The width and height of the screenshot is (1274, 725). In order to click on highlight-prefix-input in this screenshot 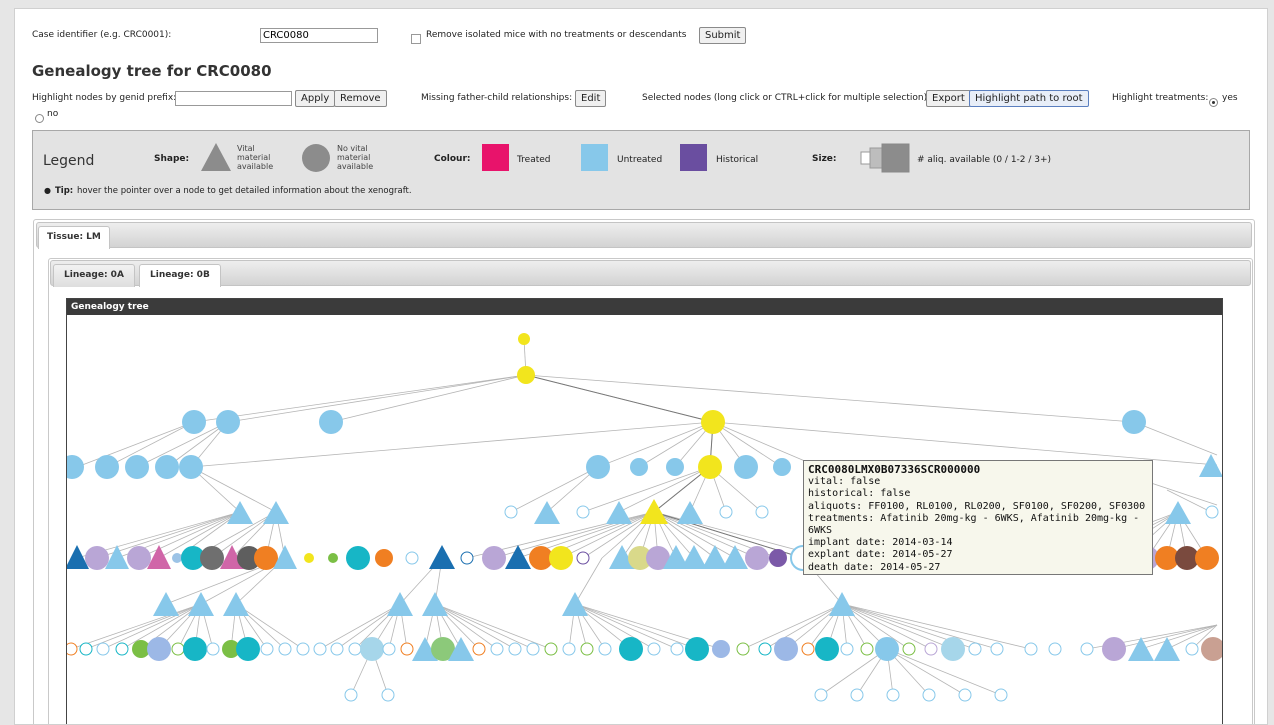, I will do `click(233, 98)`.